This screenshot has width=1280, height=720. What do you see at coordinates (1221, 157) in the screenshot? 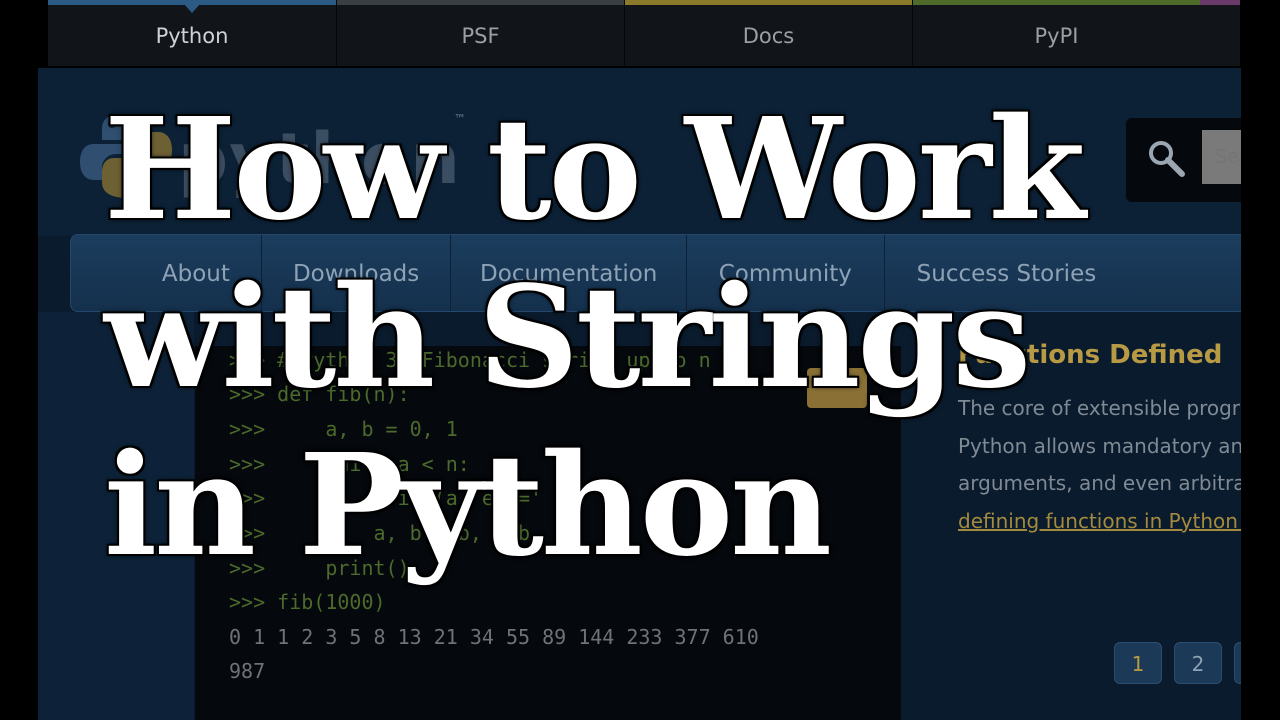
I see `search-input` at bounding box center [1221, 157].